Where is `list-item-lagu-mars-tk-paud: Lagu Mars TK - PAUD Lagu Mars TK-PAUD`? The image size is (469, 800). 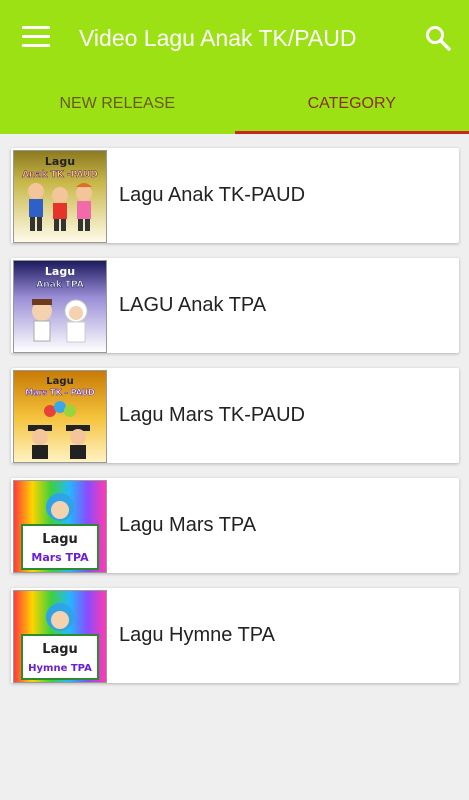
list-item-lagu-mars-tk-paud: Lagu Mars TK - PAUD Lagu Mars TK-PAUD is located at coordinates (235, 415).